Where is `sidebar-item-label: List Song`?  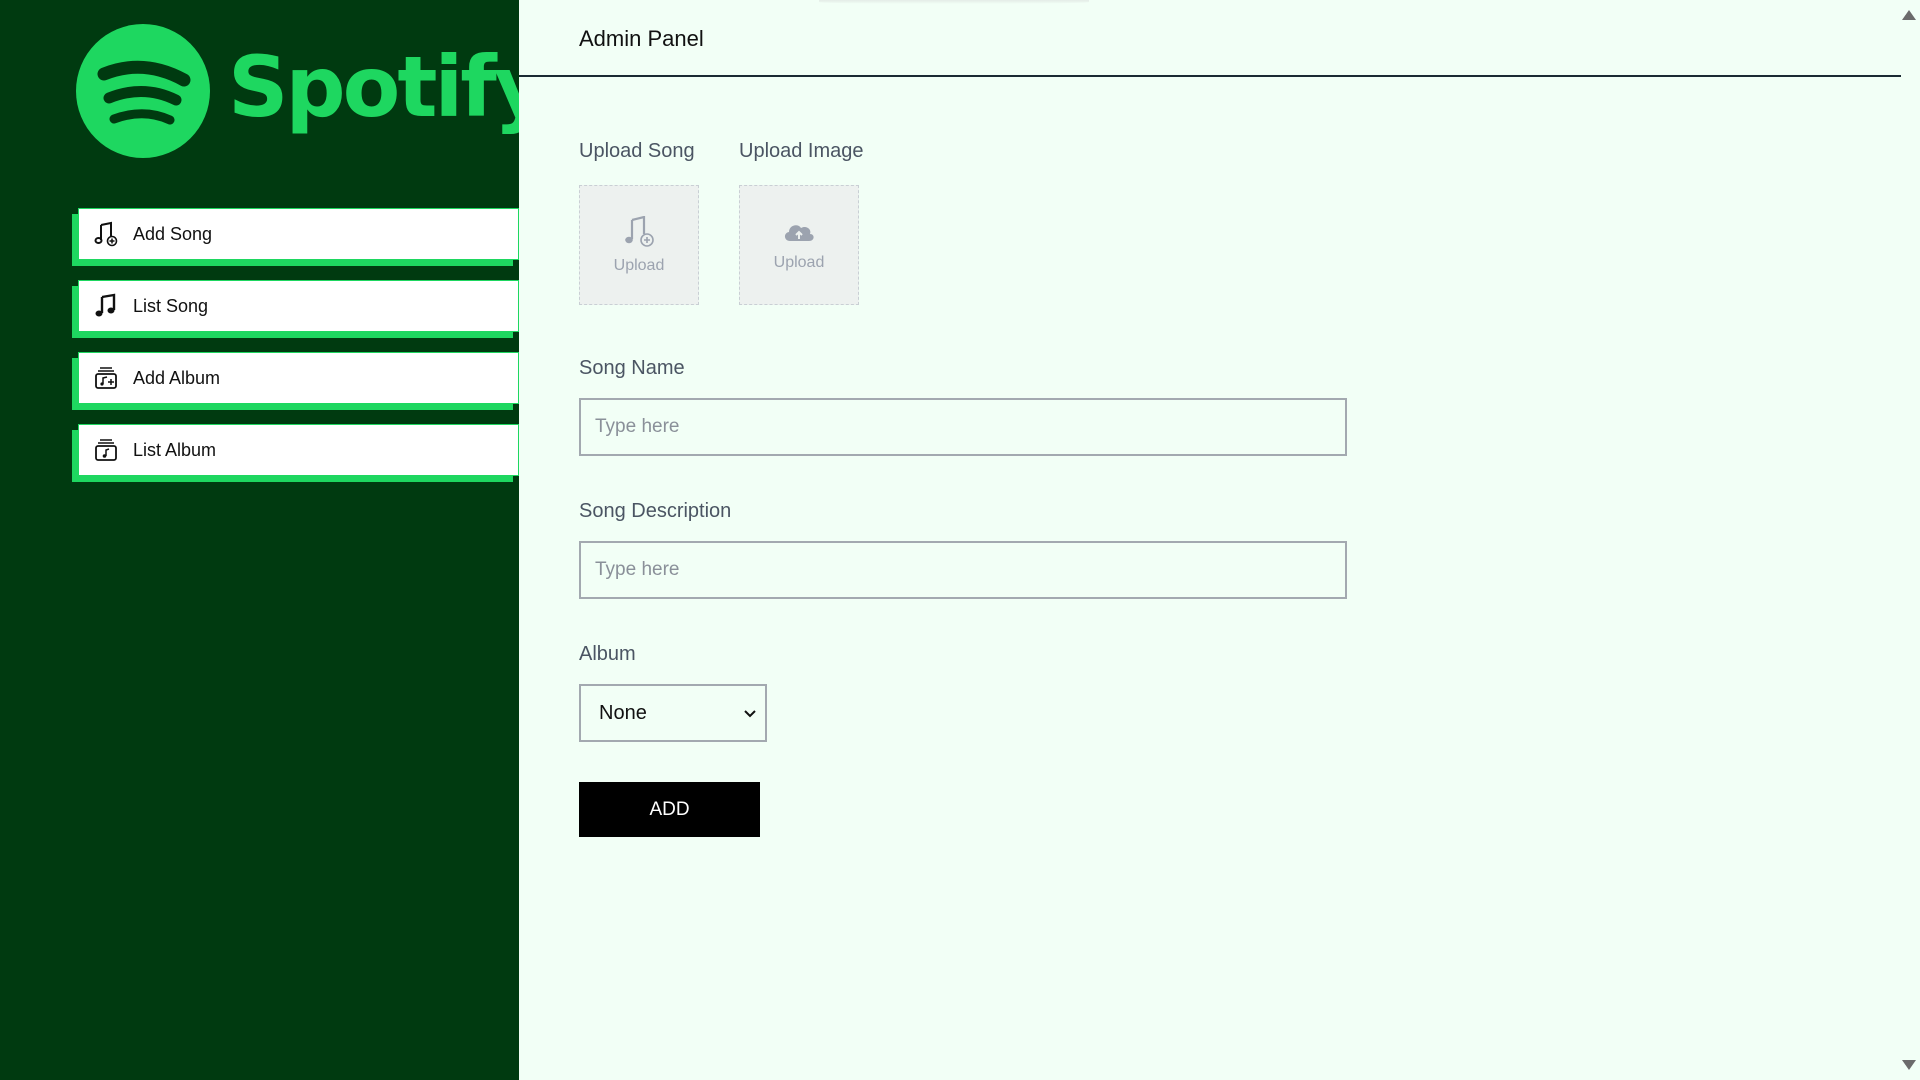 sidebar-item-label: List Song is located at coordinates (171, 305).